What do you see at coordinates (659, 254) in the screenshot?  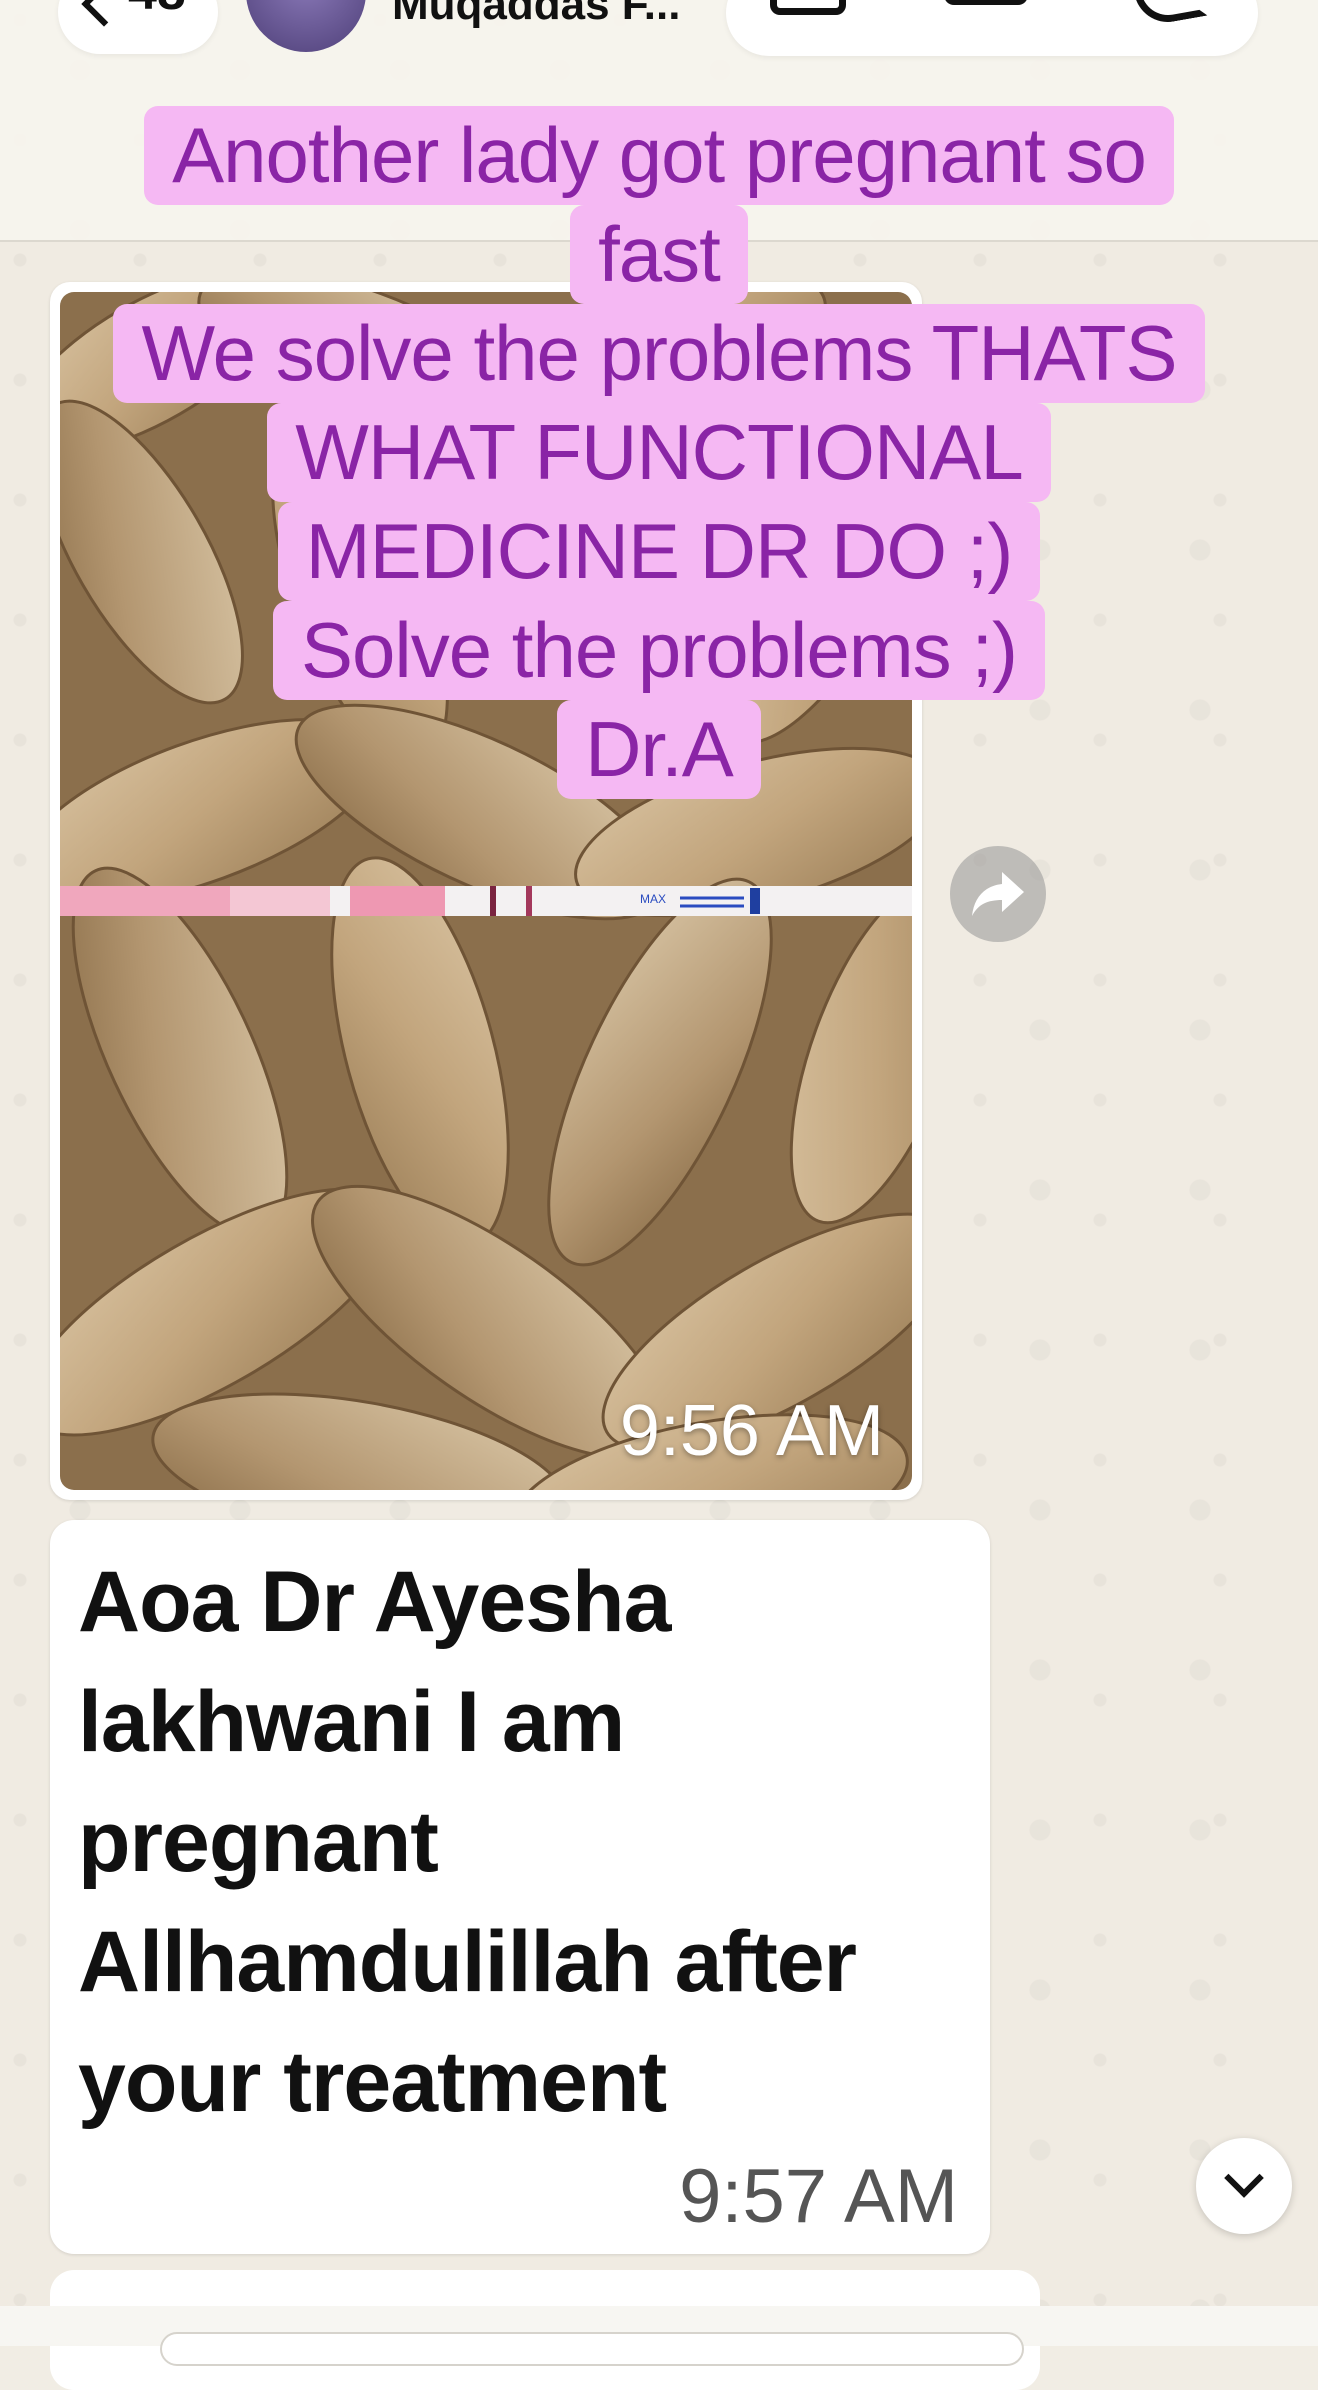 I see `caption-line: fast` at bounding box center [659, 254].